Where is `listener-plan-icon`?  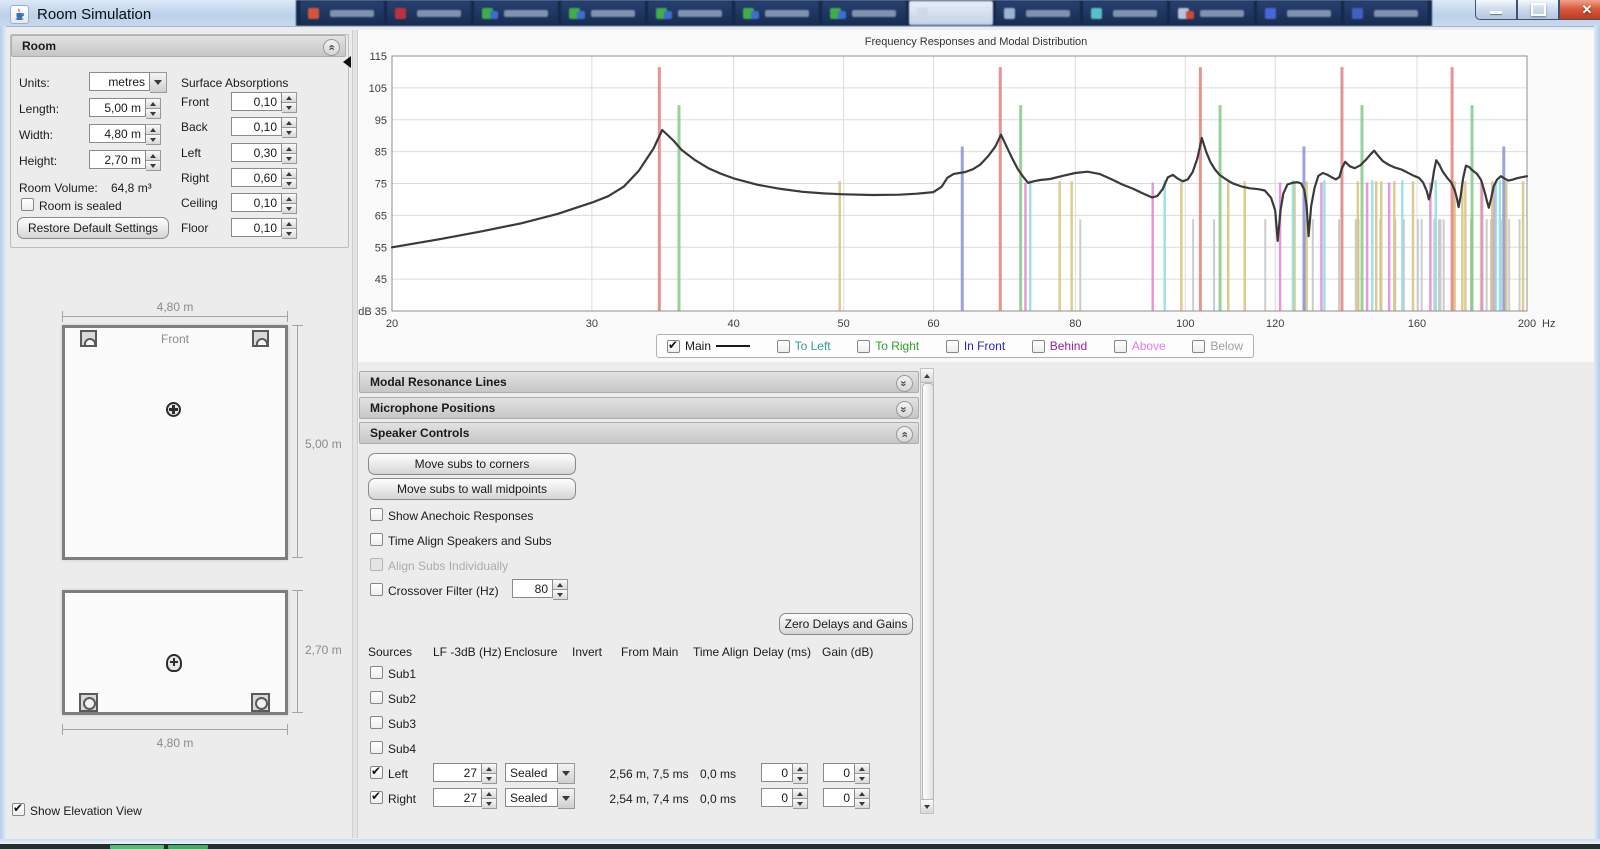 listener-plan-icon is located at coordinates (173, 409).